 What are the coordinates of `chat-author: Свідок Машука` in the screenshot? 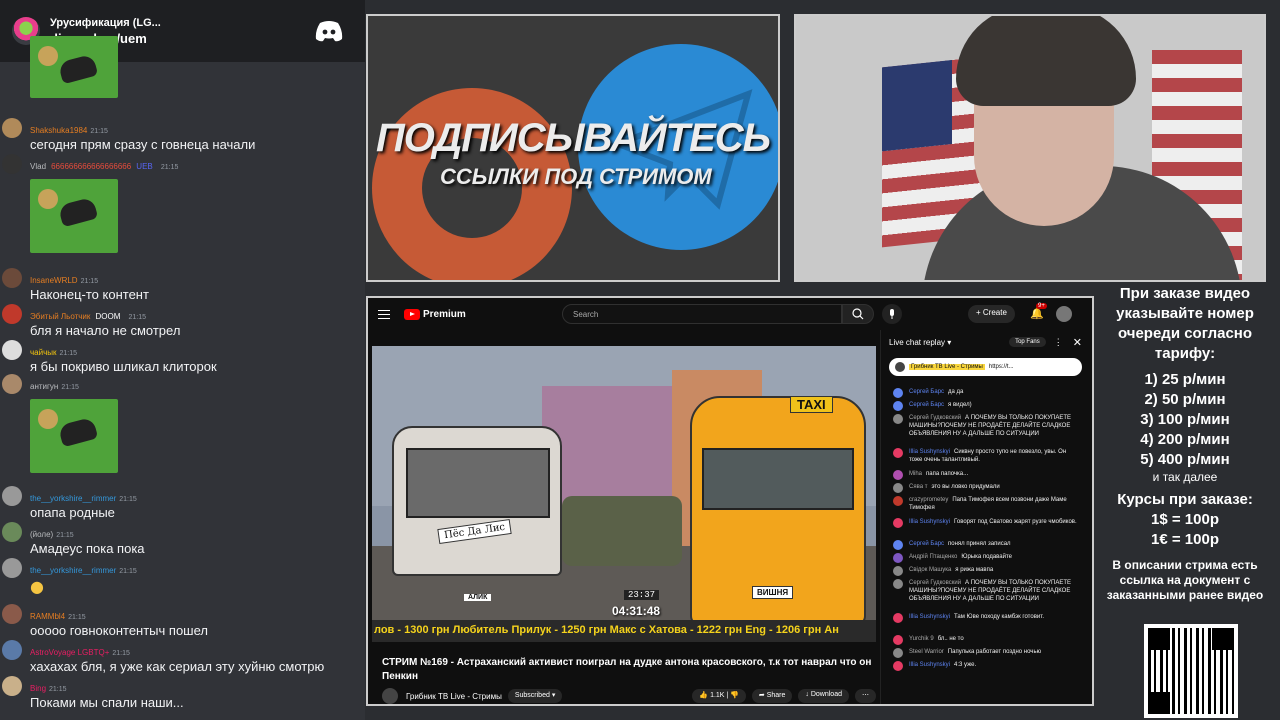 It's located at (930, 570).